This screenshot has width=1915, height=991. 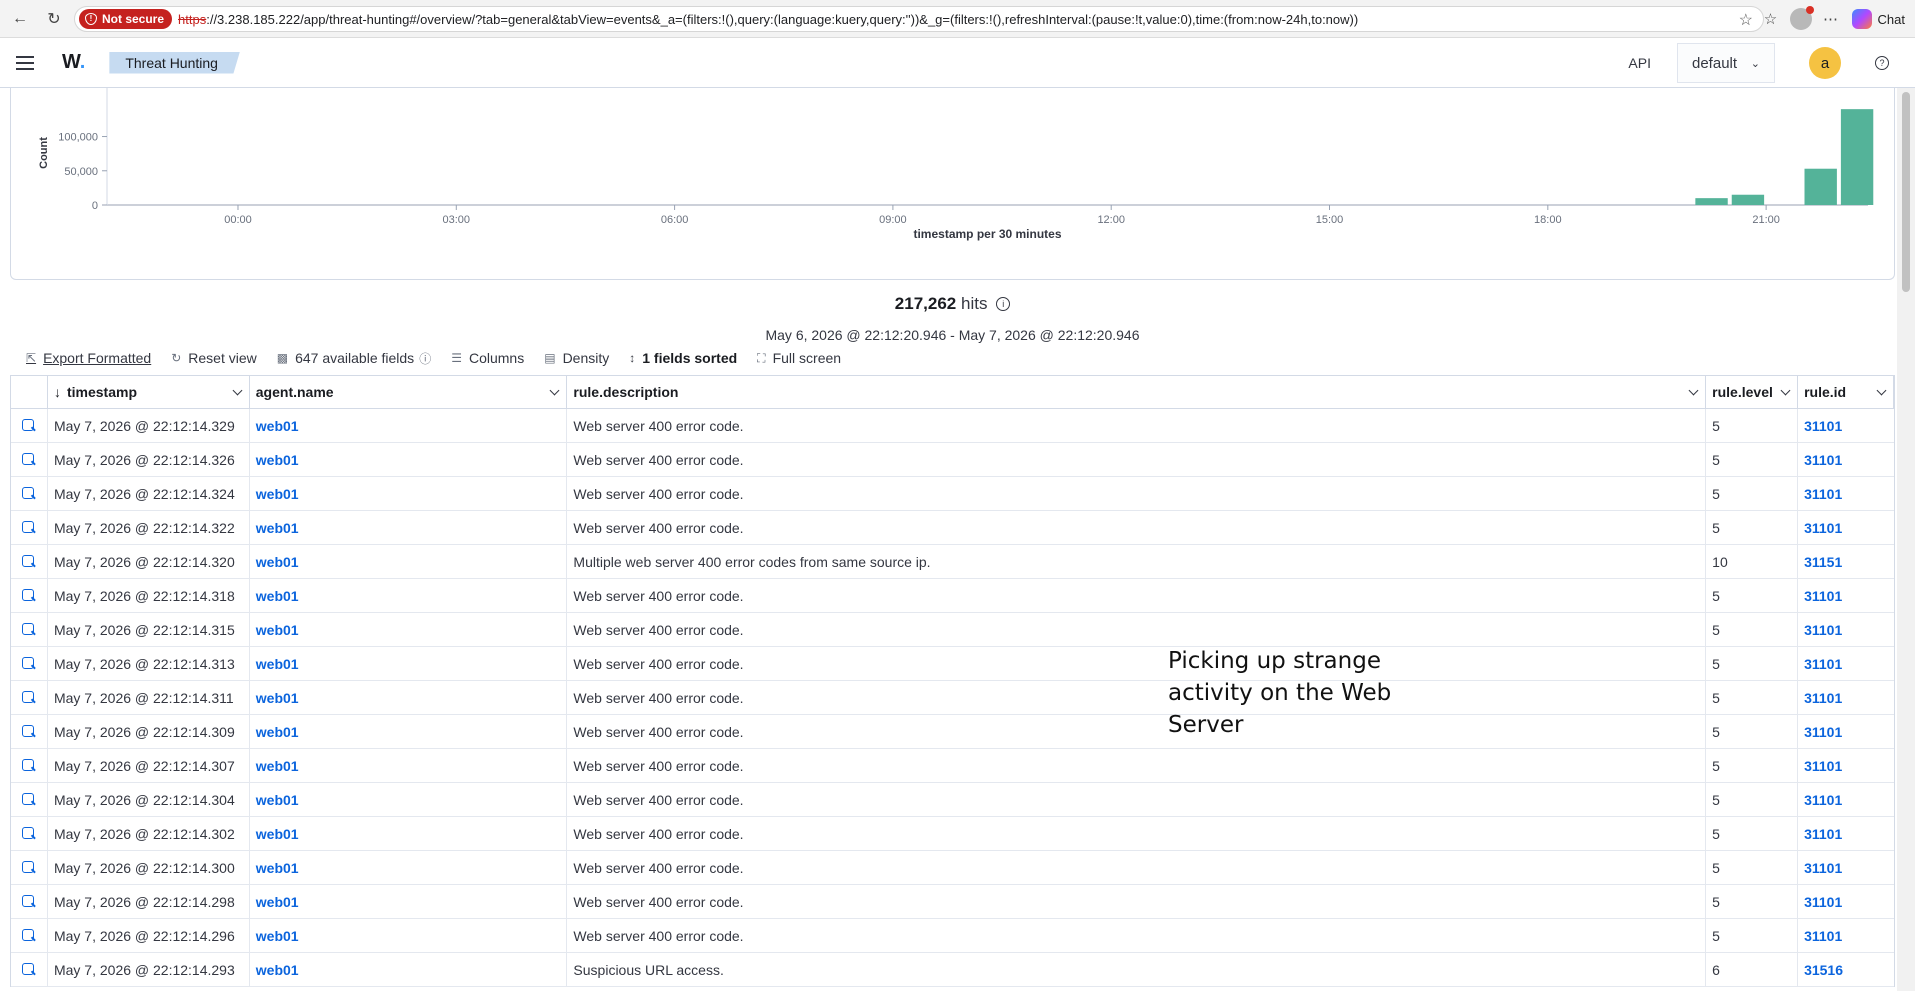 I want to click on favorites-icon: ☆, so click(x=1771, y=19).